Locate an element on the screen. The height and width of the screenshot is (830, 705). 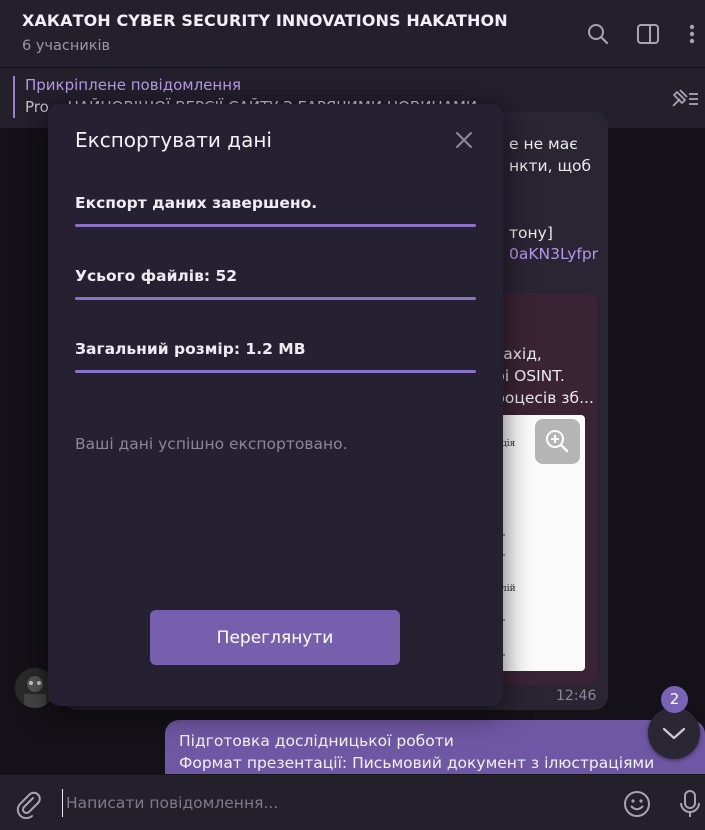
message-text: нкти, щоб is located at coordinates (550, 166).